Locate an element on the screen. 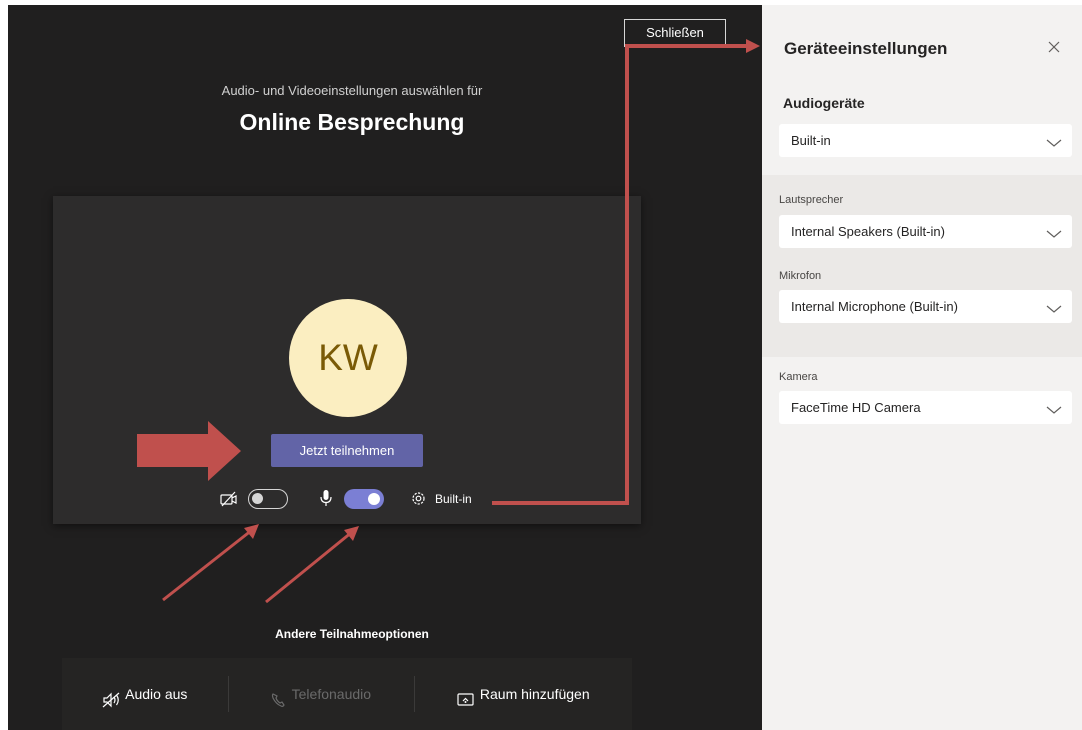 This screenshot has height=730, width=1082. avatar: KW is located at coordinates (348, 358).